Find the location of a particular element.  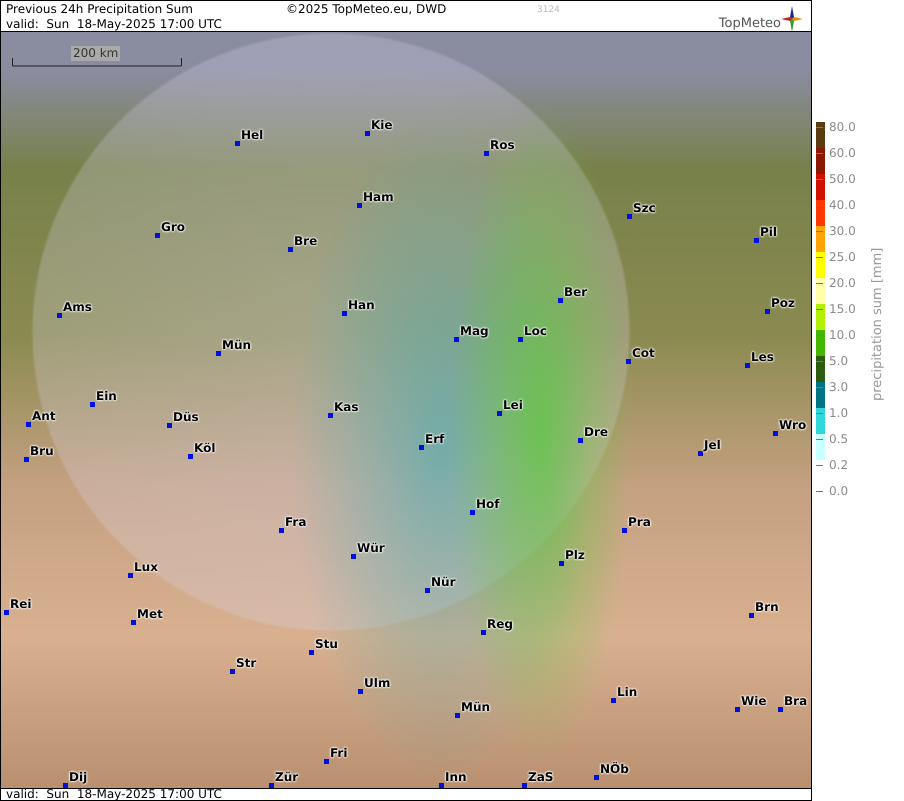

city-label: Dre is located at coordinates (596, 432).